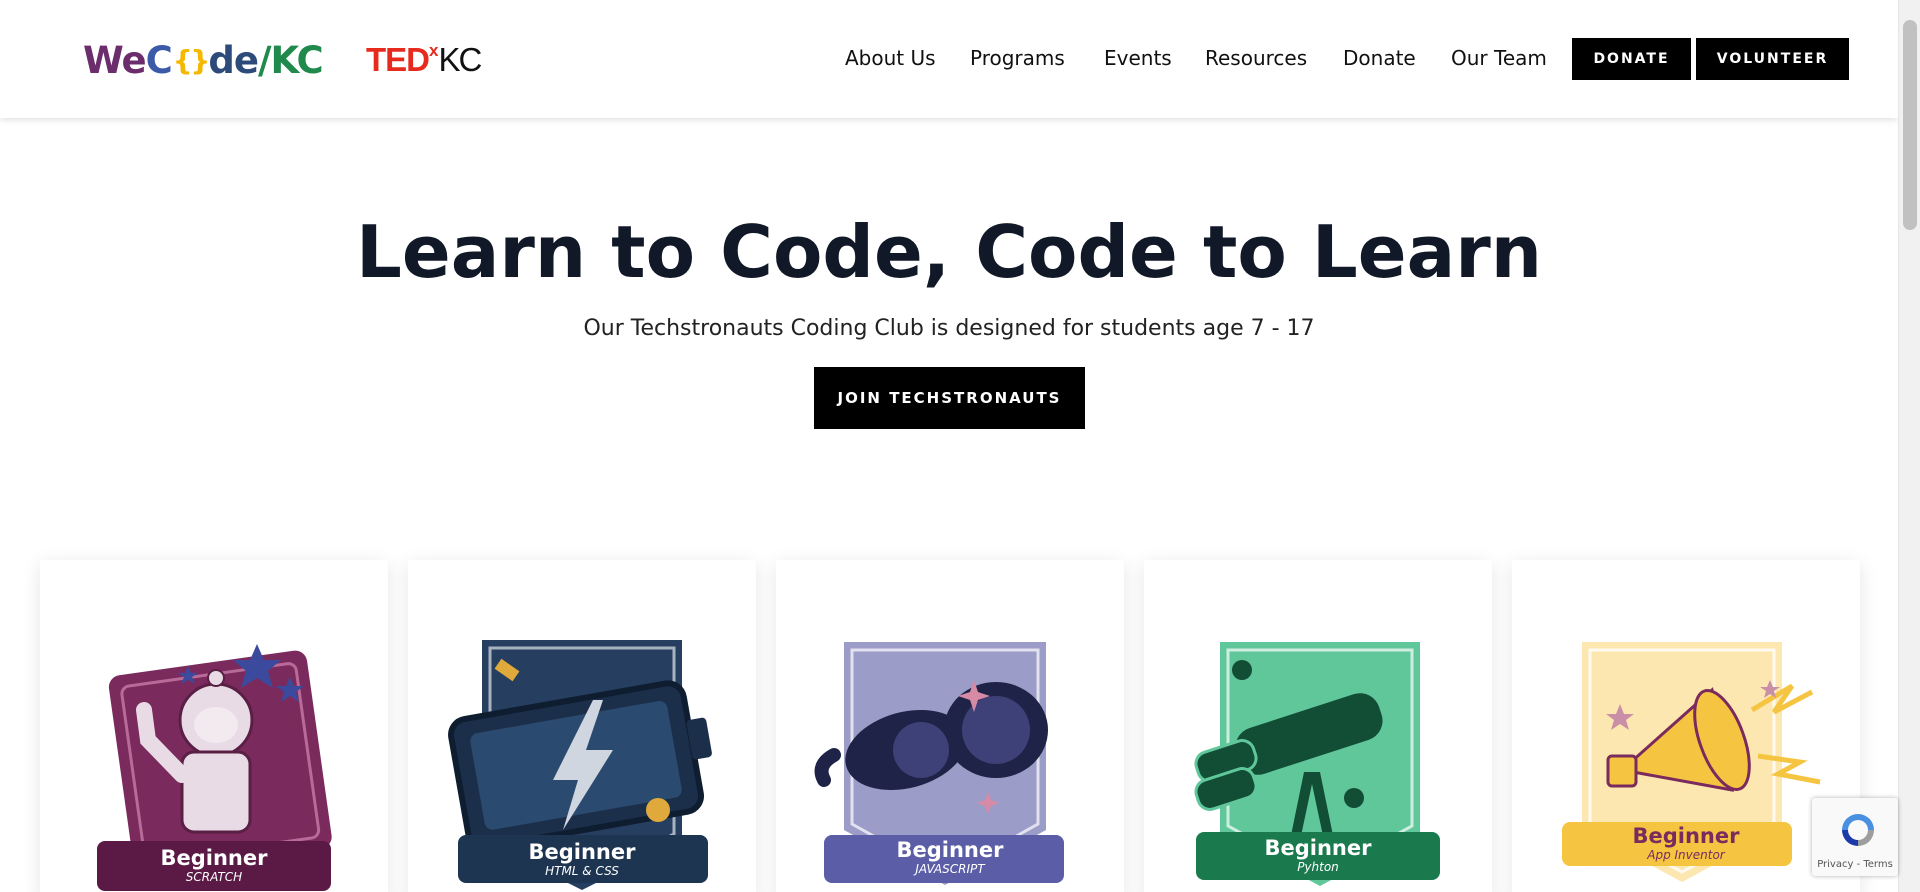  What do you see at coordinates (1858, 830) in the screenshot?
I see `recaptcha-icon` at bounding box center [1858, 830].